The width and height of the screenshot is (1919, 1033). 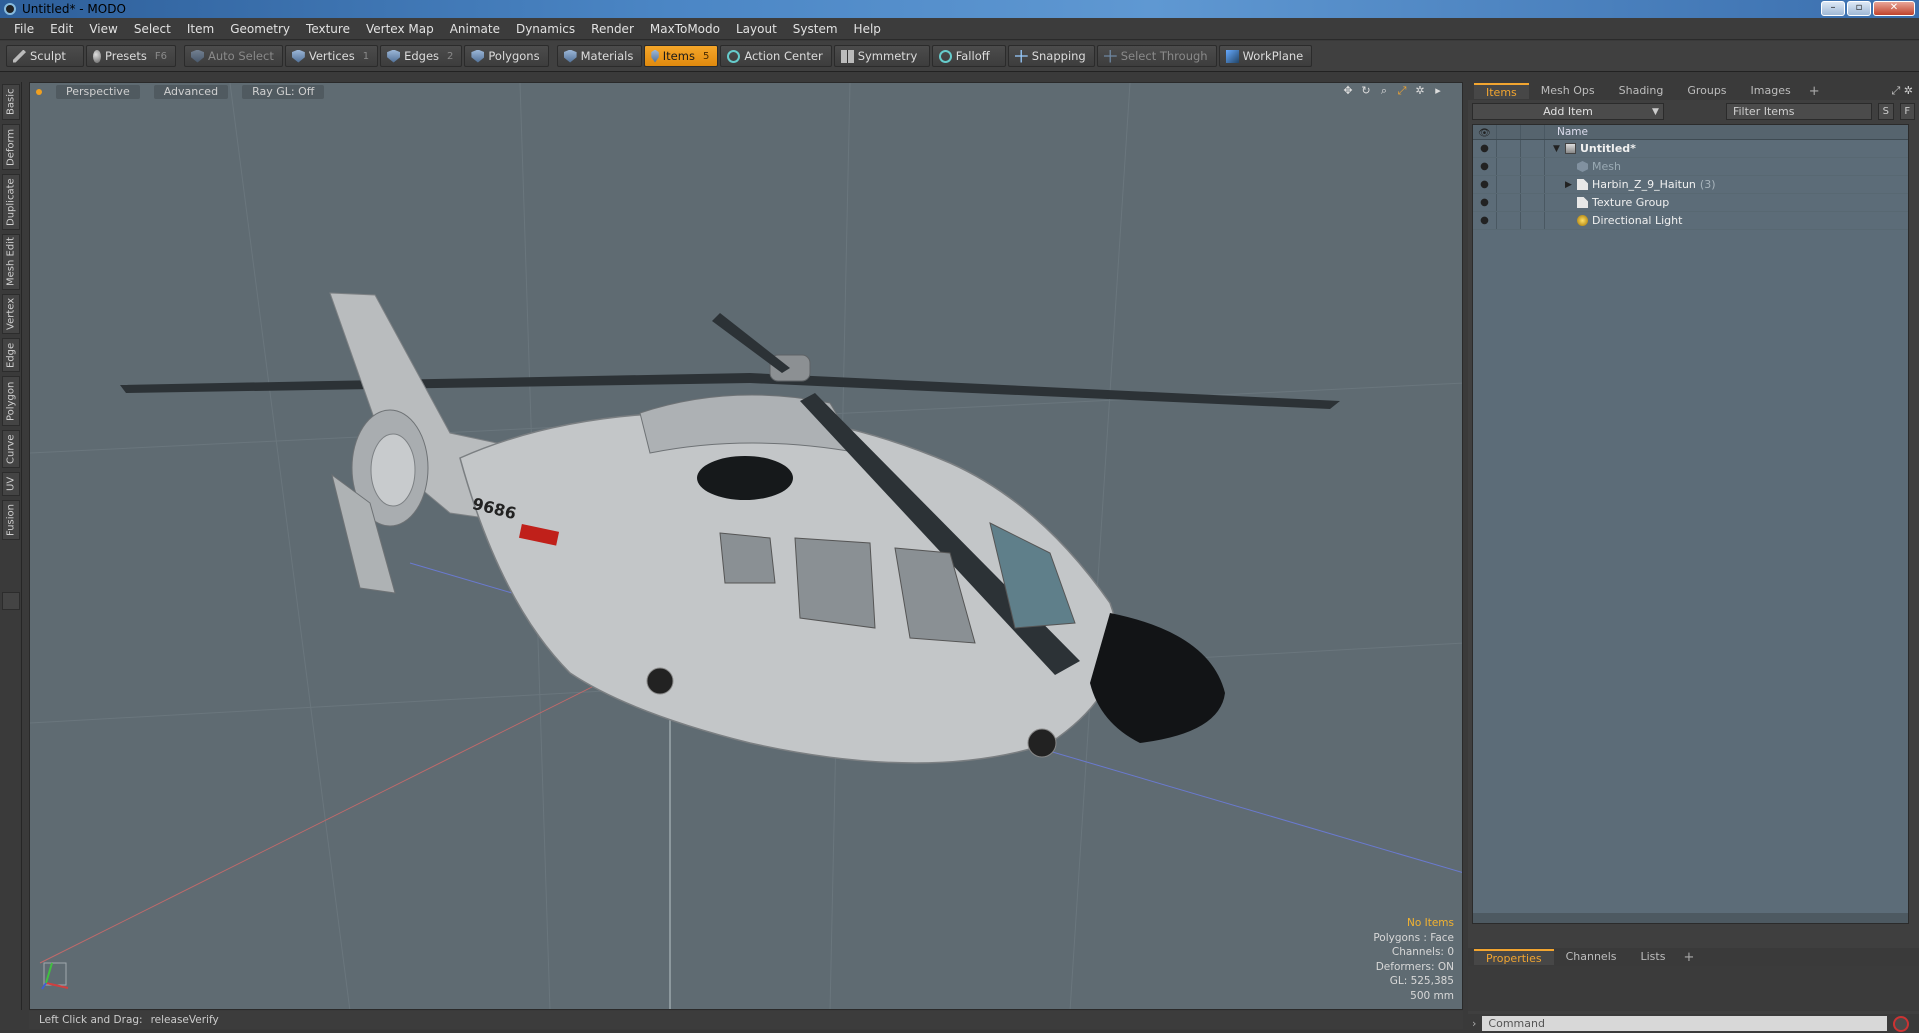 I want to click on auto-select-button: Auto Select, so click(x=233, y=56).